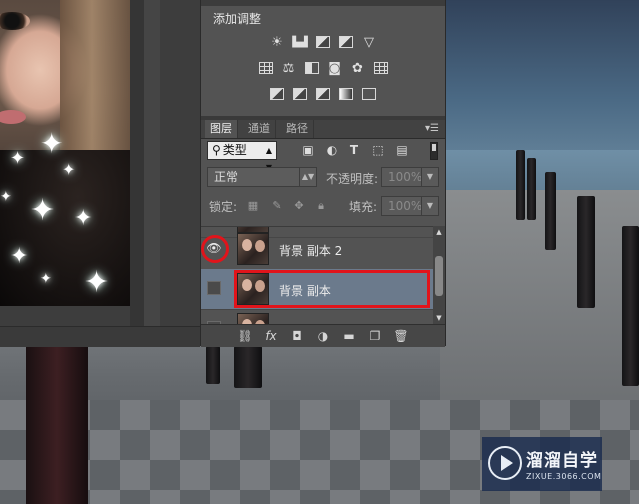 The height and width of the screenshot is (504, 639). Describe the element at coordinates (405, 177) in the screenshot. I see `opacity-value: 100%` at that location.